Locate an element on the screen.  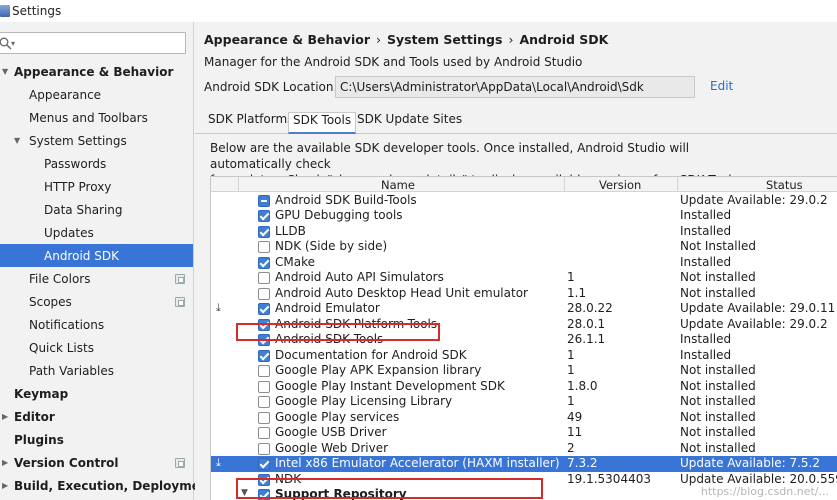
sidebar-item-label: Quick Lists is located at coordinates (61, 347).